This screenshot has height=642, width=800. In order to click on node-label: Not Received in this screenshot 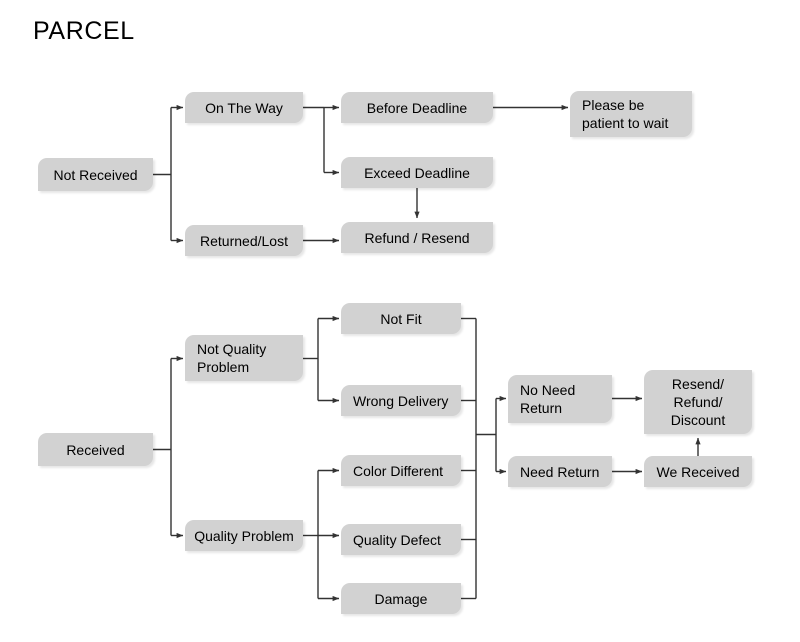, I will do `click(95, 174)`.